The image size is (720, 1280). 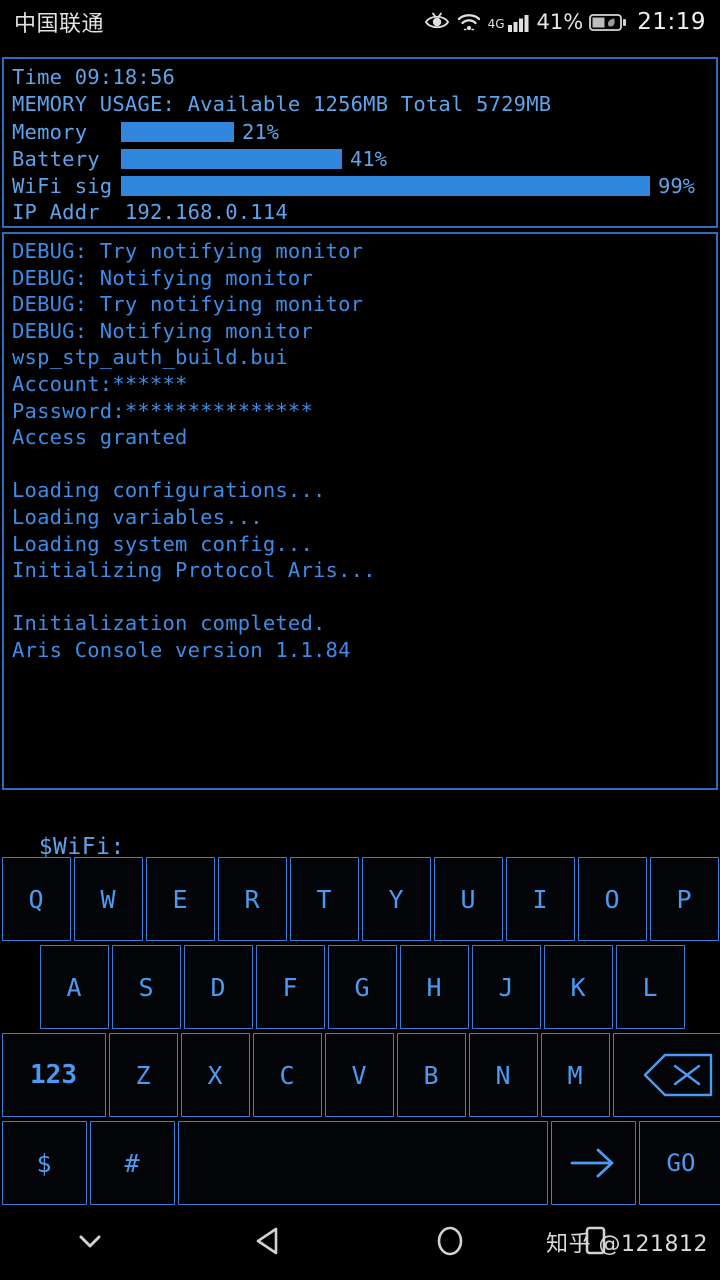 I want to click on key-t: T, so click(x=324, y=899).